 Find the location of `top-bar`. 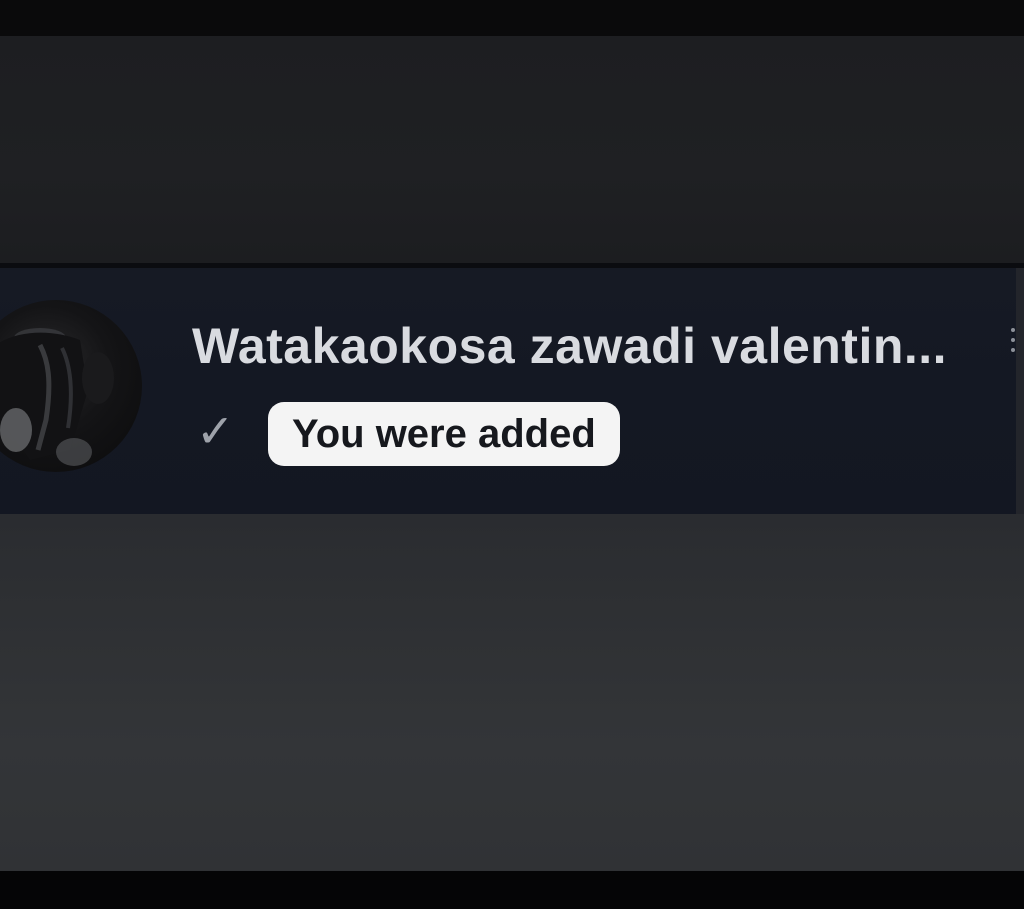

top-bar is located at coordinates (512, 18).